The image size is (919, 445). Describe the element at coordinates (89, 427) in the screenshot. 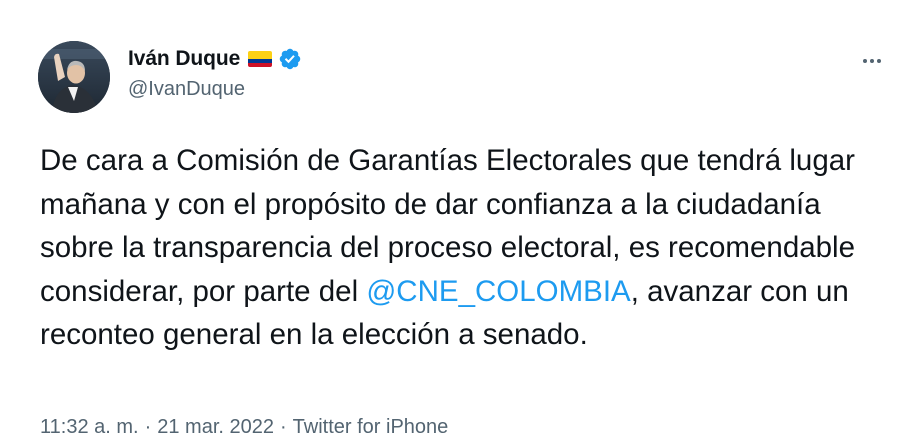

I see `tweet-time-link: 11:32 a. m.` at that location.